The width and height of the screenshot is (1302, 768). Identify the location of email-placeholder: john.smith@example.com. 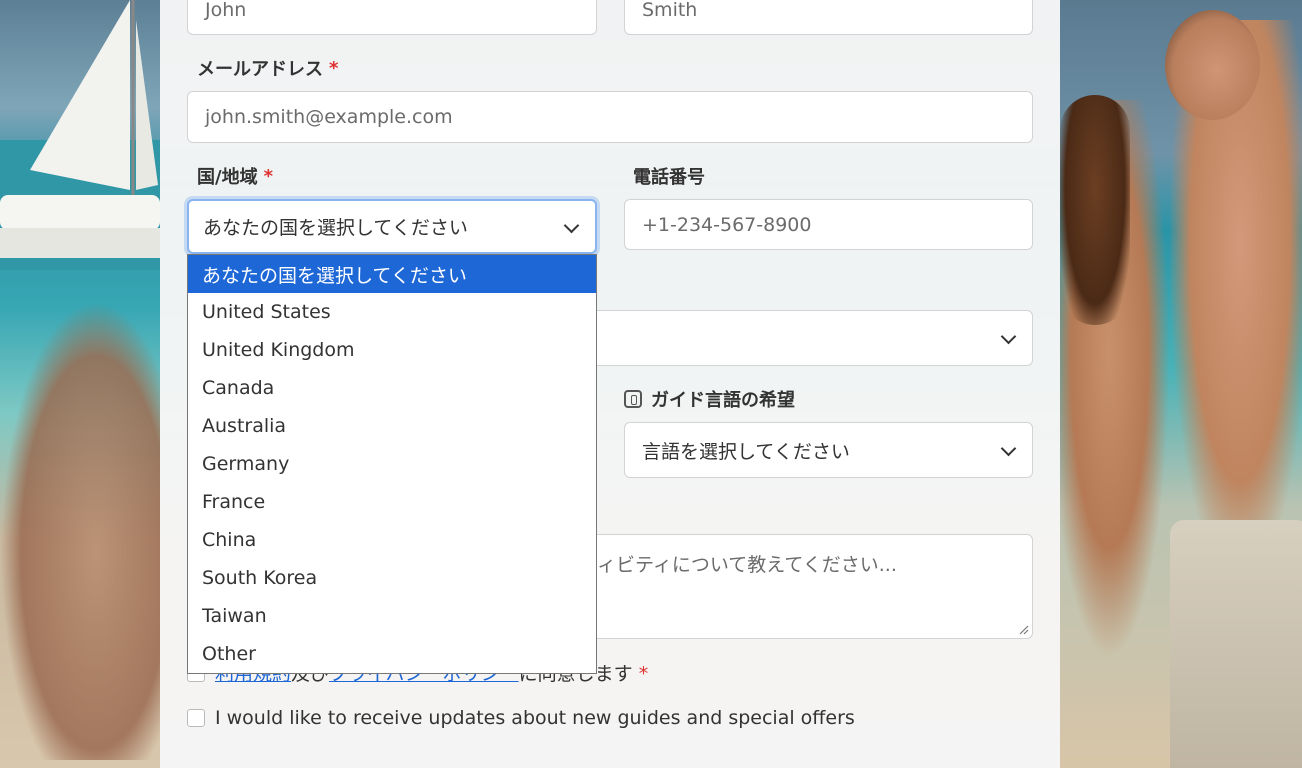
(329, 117).